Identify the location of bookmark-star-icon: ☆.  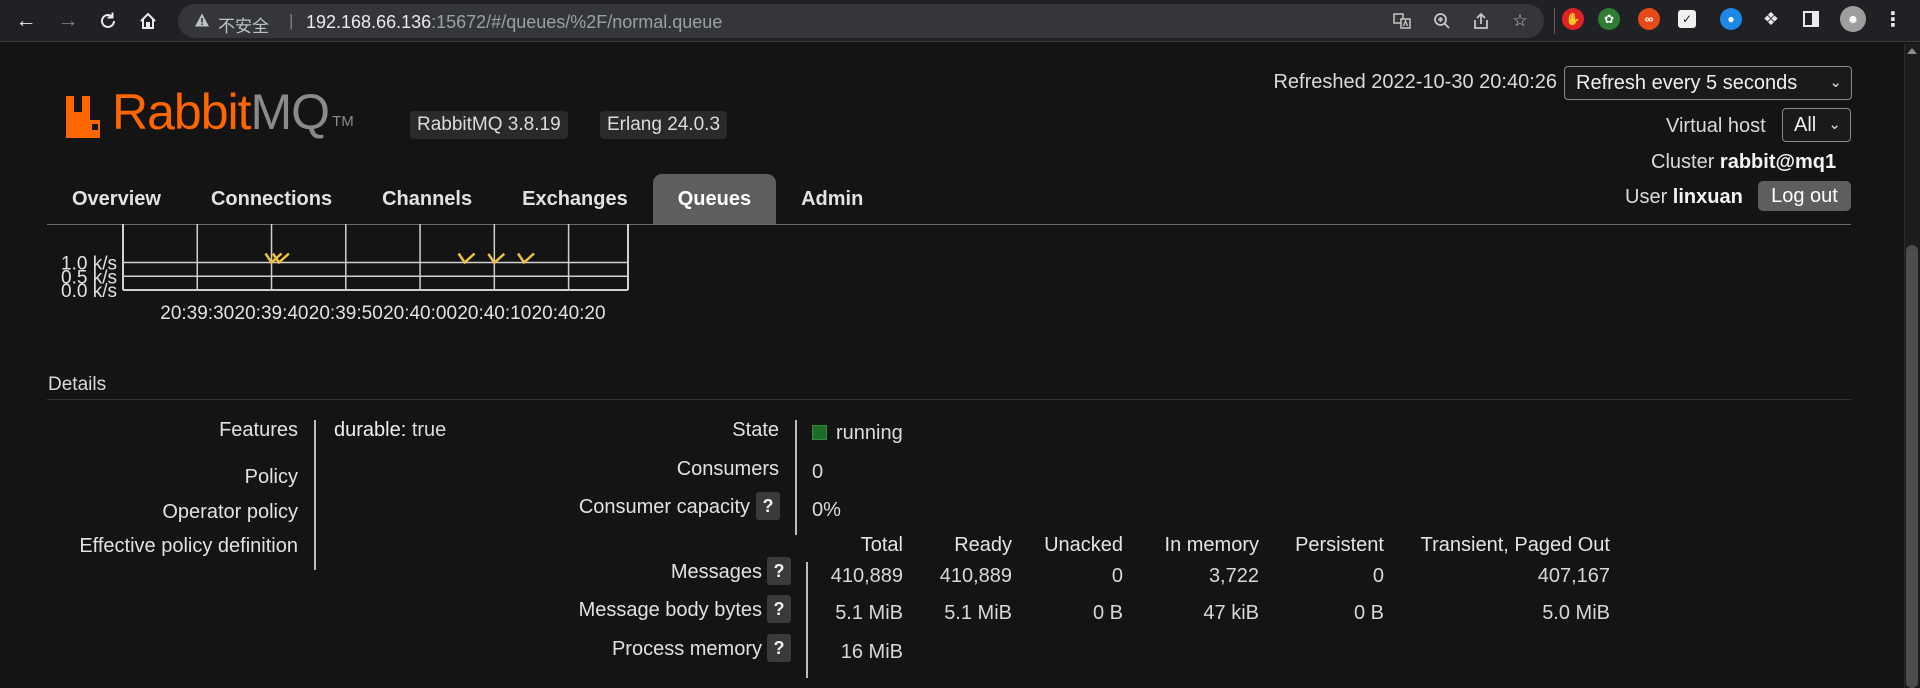
(1520, 21).